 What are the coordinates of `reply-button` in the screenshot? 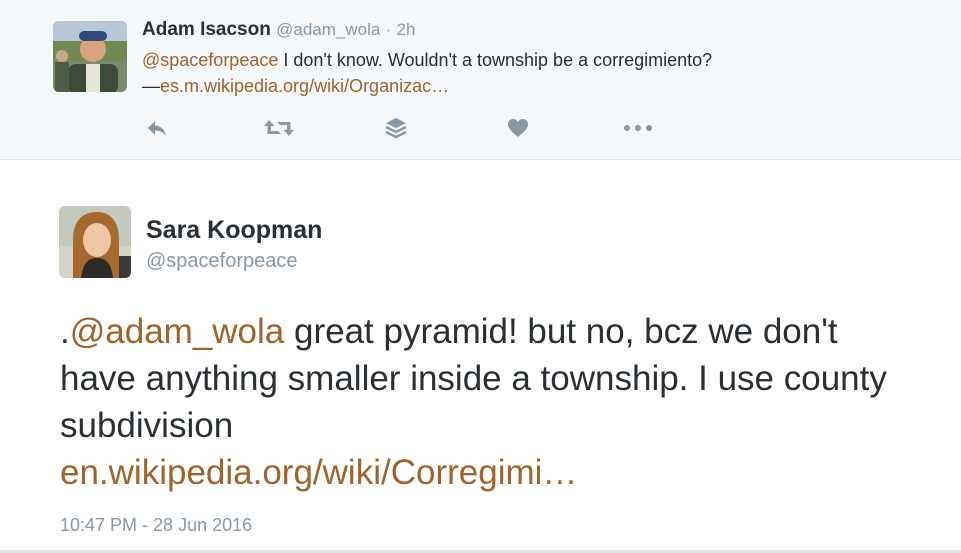 It's located at (157, 128).